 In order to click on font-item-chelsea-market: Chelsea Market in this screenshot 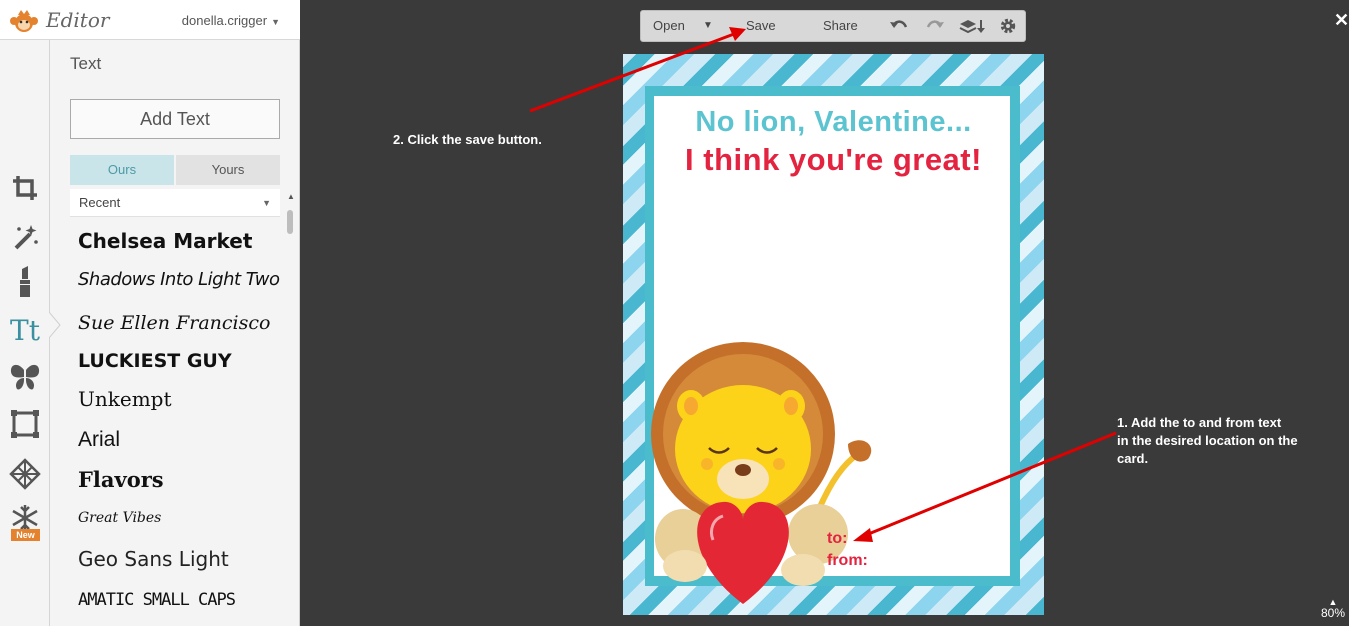, I will do `click(165, 241)`.